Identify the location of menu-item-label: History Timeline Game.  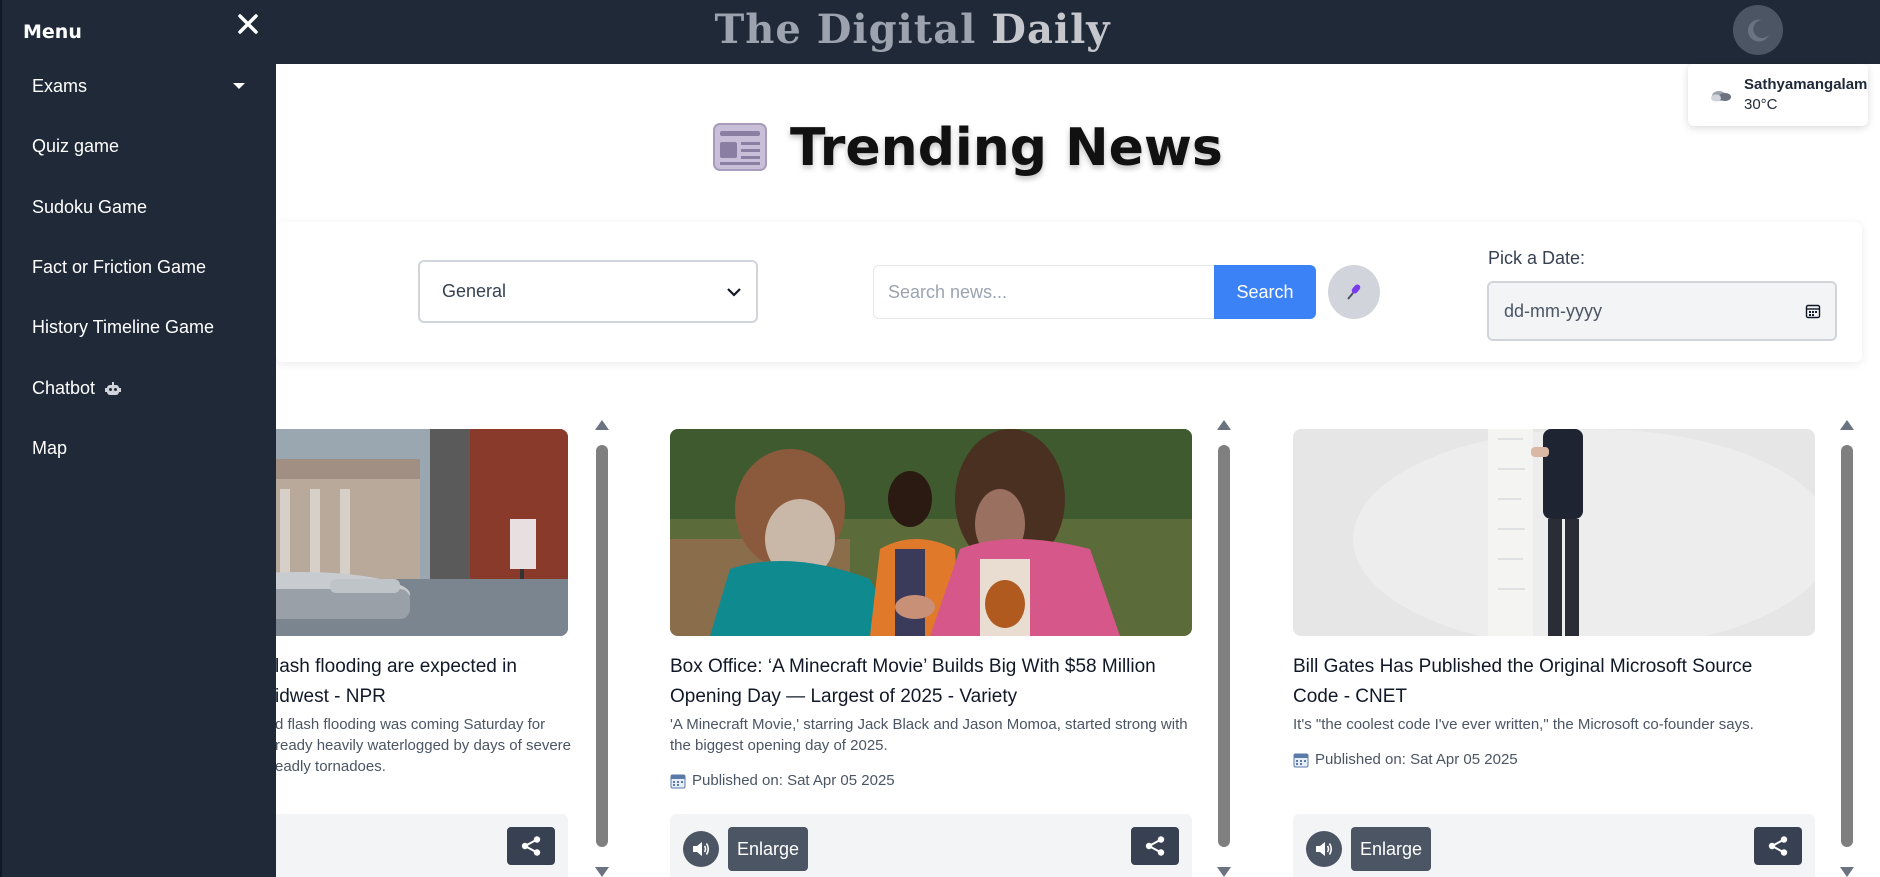
(123, 327).